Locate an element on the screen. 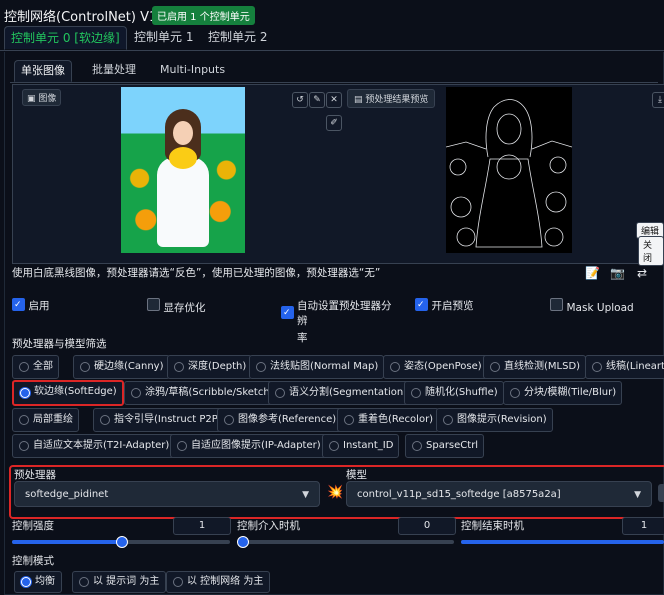 The image size is (664, 595). unit-tabs: 控制单元 0 [软边缘] 控制单元 1 控制单元 2 is located at coordinates (332, 38).